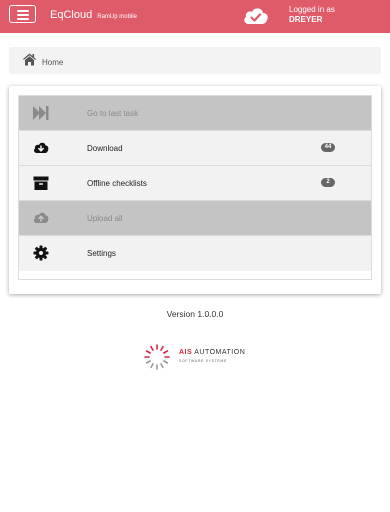  I want to click on app-name: EqCloud, so click(71, 15).